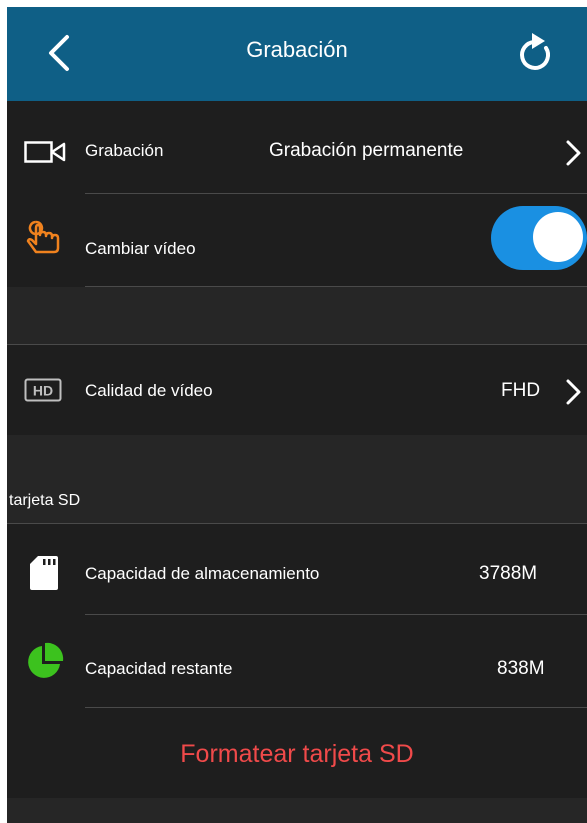 Image resolution: width=587 pixels, height=823 pixels. I want to click on video-camera-icon, so click(45, 152).